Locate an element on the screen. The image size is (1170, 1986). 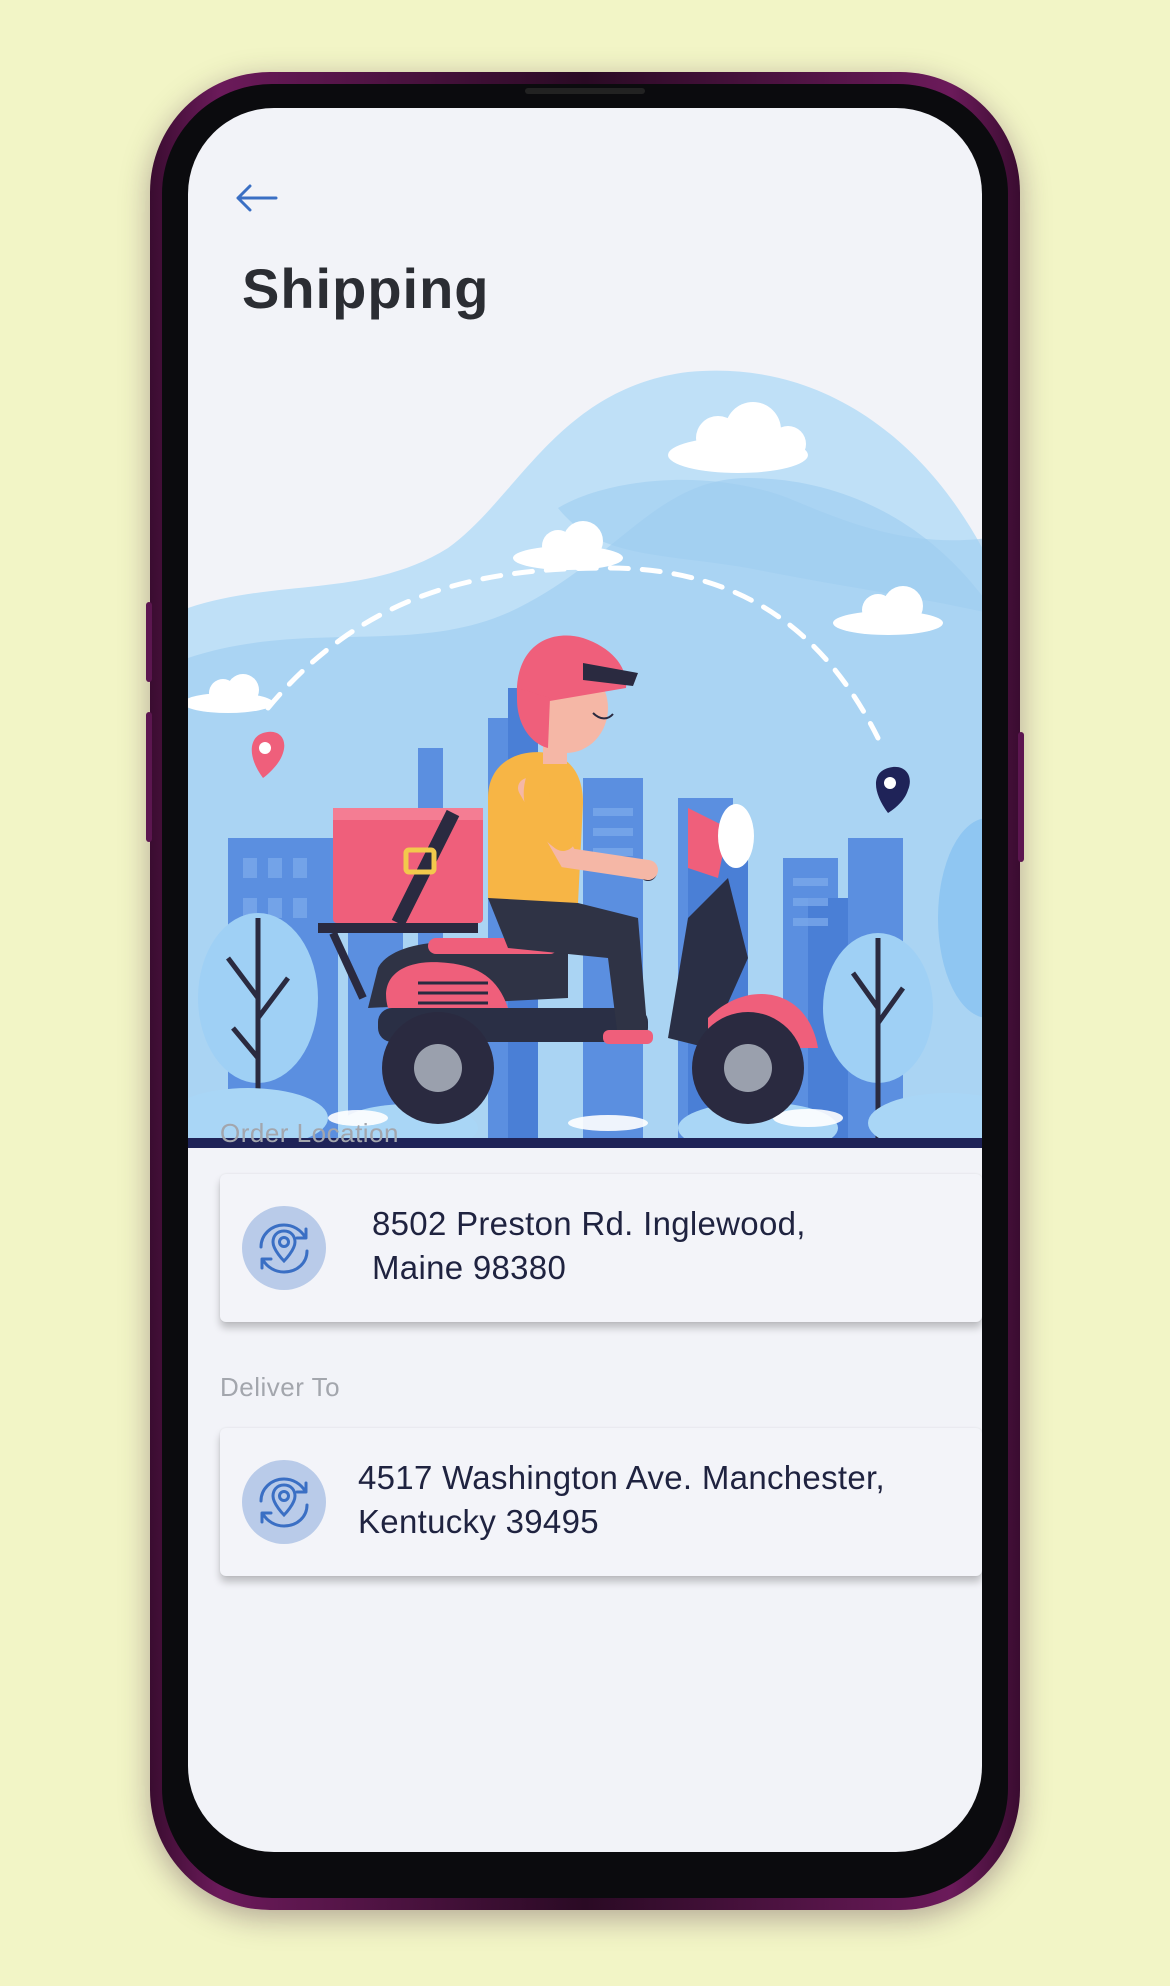
back-button is located at coordinates (256, 198).